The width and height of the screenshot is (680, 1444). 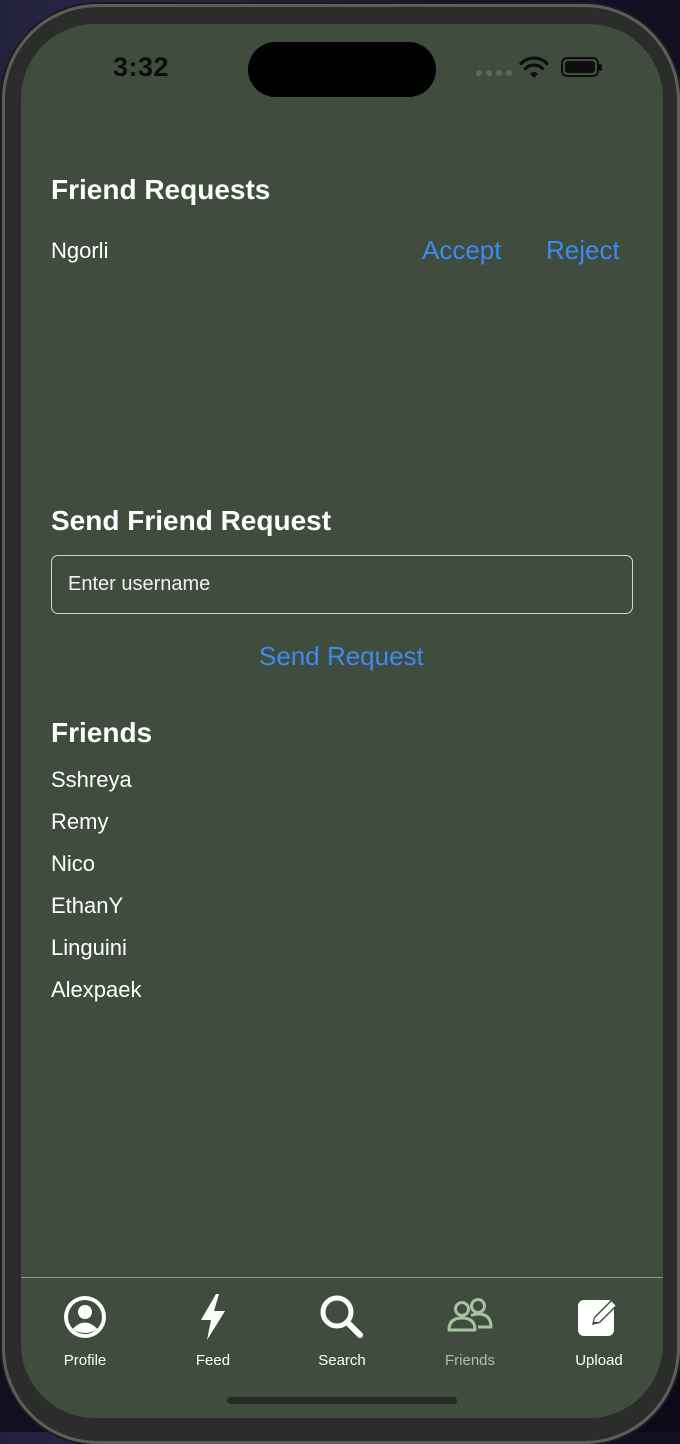 I want to click on friends-title: Friends, so click(x=102, y=732).